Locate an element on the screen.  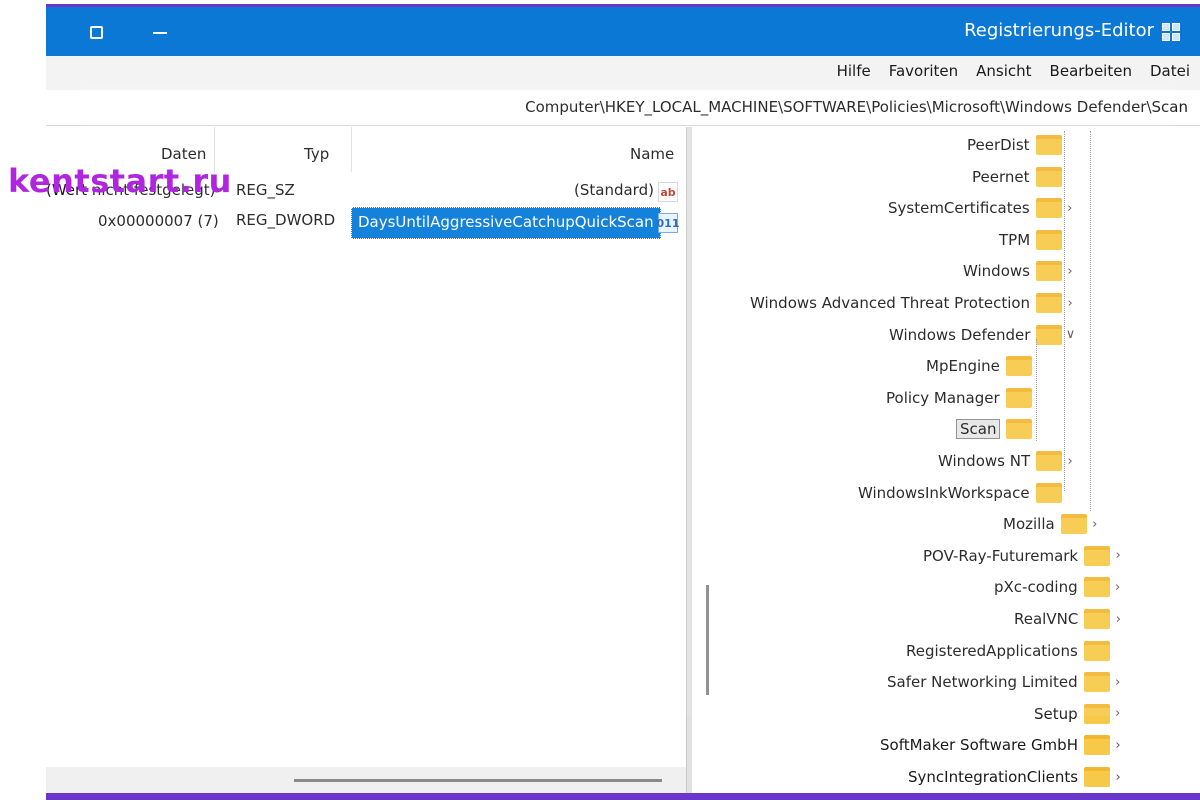
column-header-name: Name is located at coordinates (652, 154).